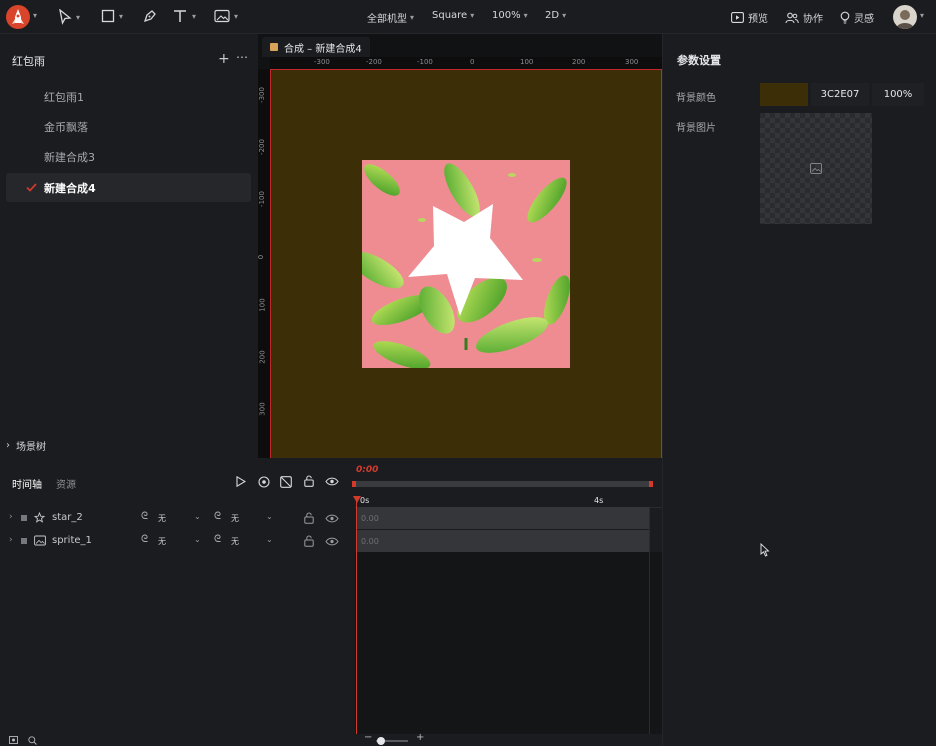  What do you see at coordinates (35, 15) in the screenshot?
I see `logo-chevron-down-icon: ▾` at bounding box center [35, 15].